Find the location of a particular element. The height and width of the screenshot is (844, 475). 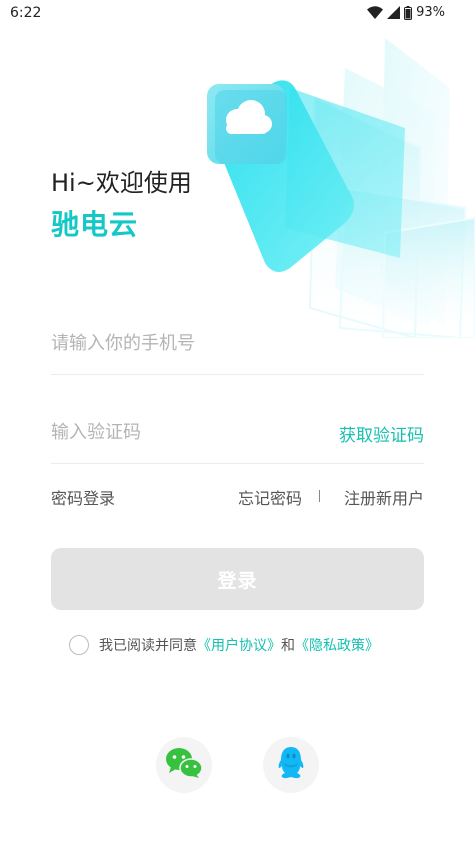

battery-icon is located at coordinates (408, 12).